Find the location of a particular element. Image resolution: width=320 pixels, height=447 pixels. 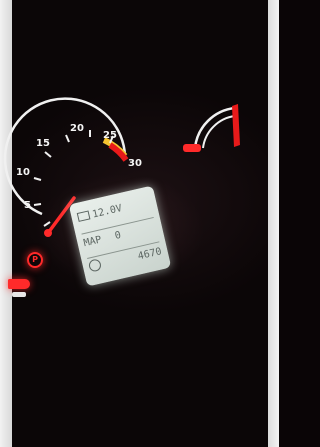

gauge-icon is located at coordinates (95, 265).